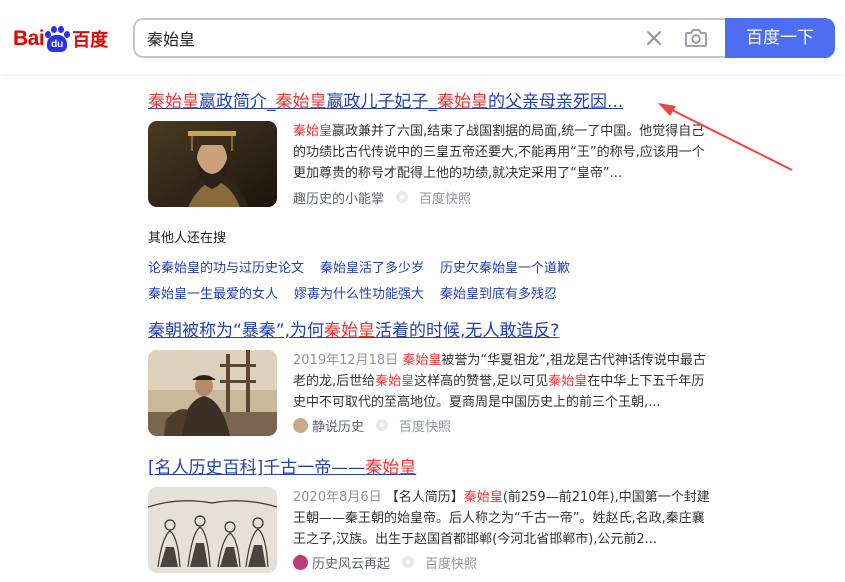 The height and width of the screenshot is (582, 845). I want to click on title-text: 活着的时候,无人敢造反?, so click(467, 331).